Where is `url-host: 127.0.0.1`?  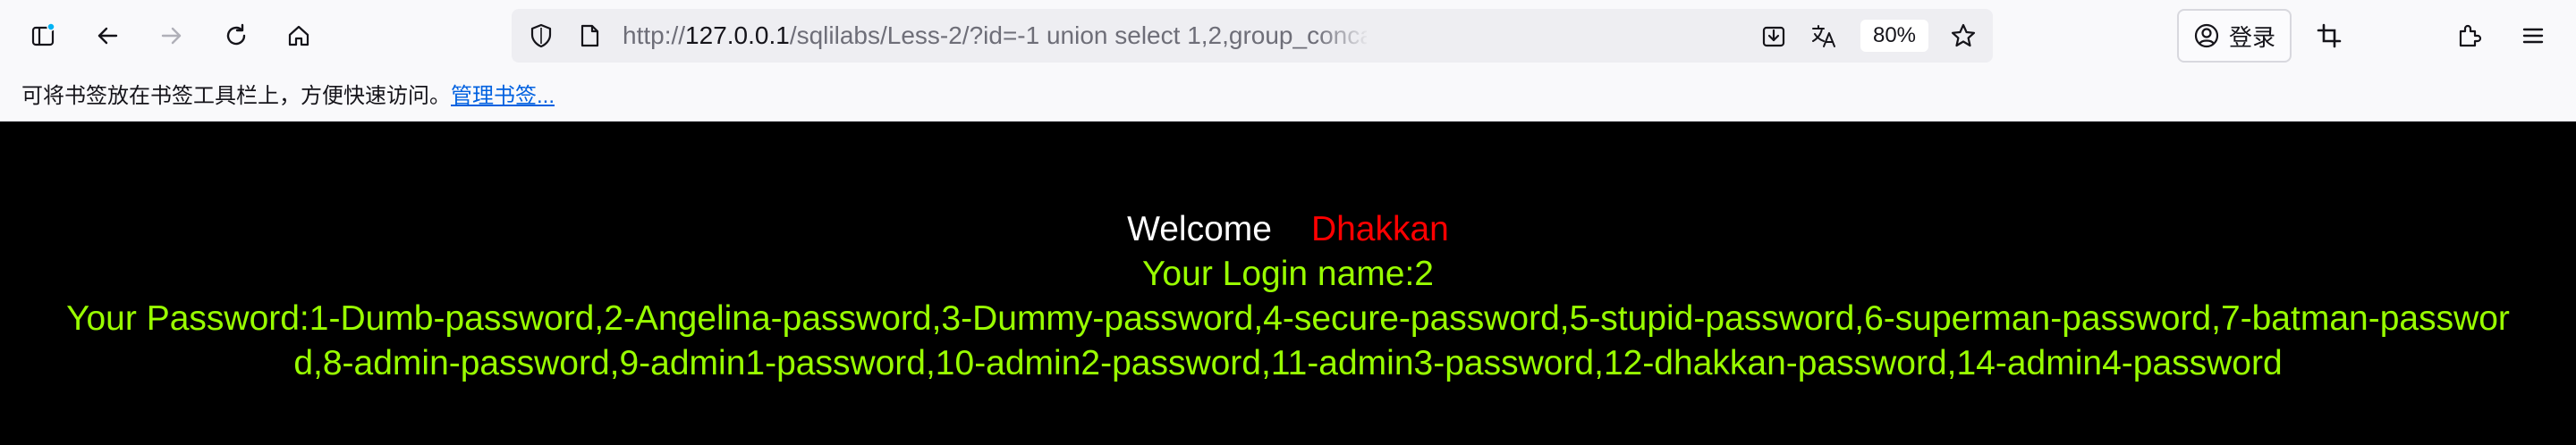 url-host: 127.0.0.1 is located at coordinates (737, 35).